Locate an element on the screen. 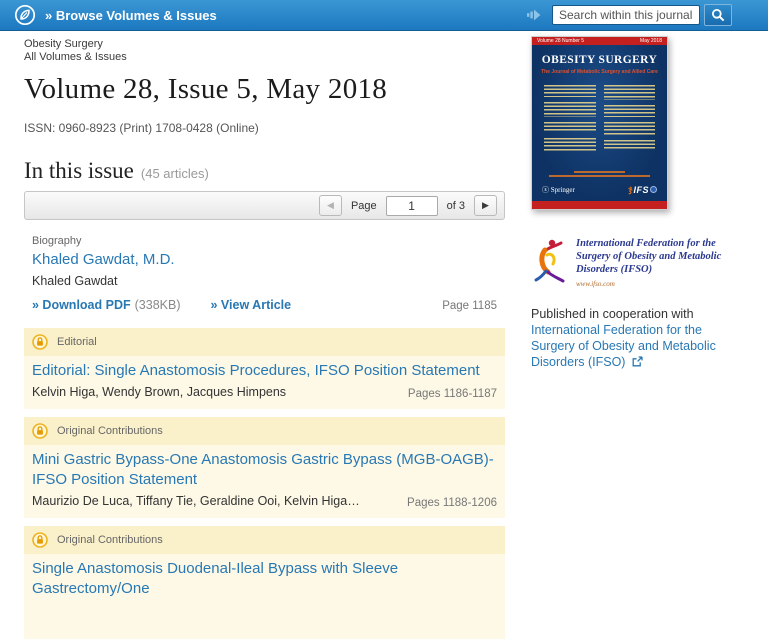  ifso-letters: IFS is located at coordinates (641, 189).